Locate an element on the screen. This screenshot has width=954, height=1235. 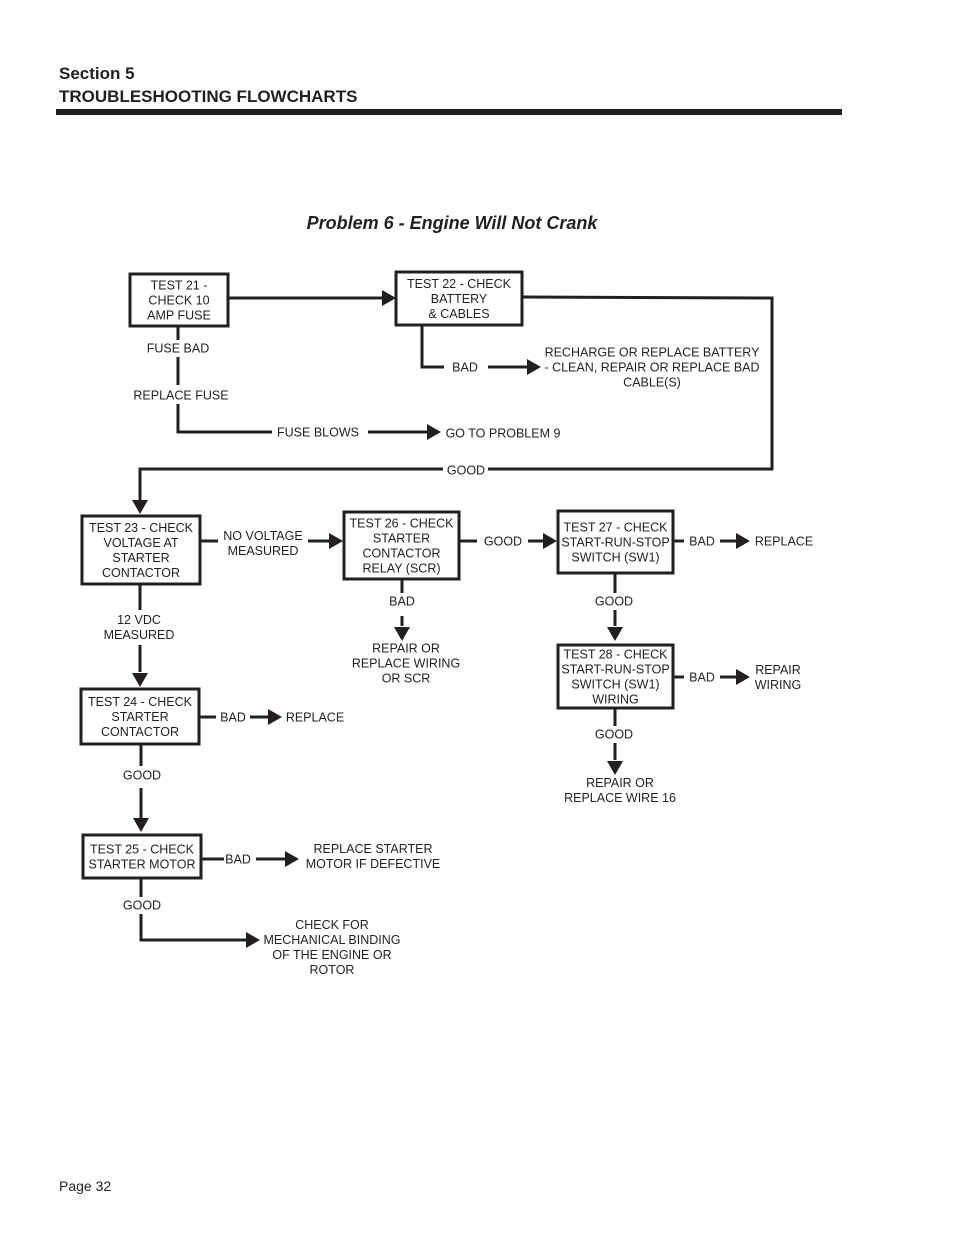
label-replace_fuse-line: REPLACE FUSE is located at coordinates (180, 396).